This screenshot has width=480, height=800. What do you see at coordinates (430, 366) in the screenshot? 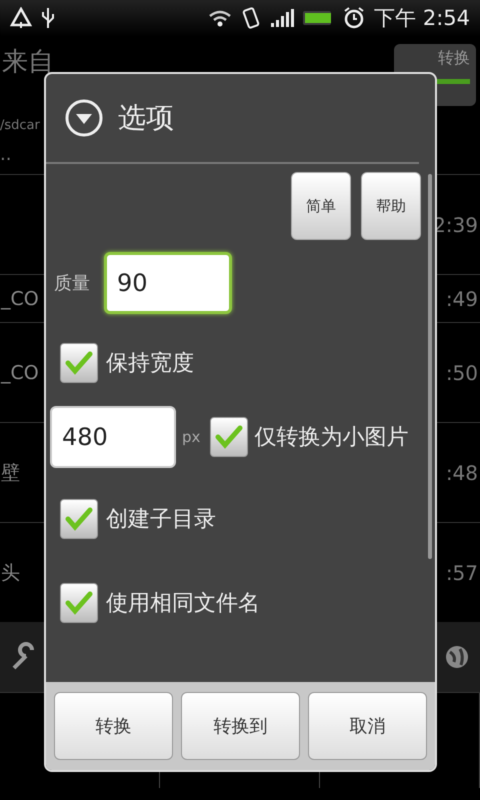
I see `scrollbar` at bounding box center [430, 366].